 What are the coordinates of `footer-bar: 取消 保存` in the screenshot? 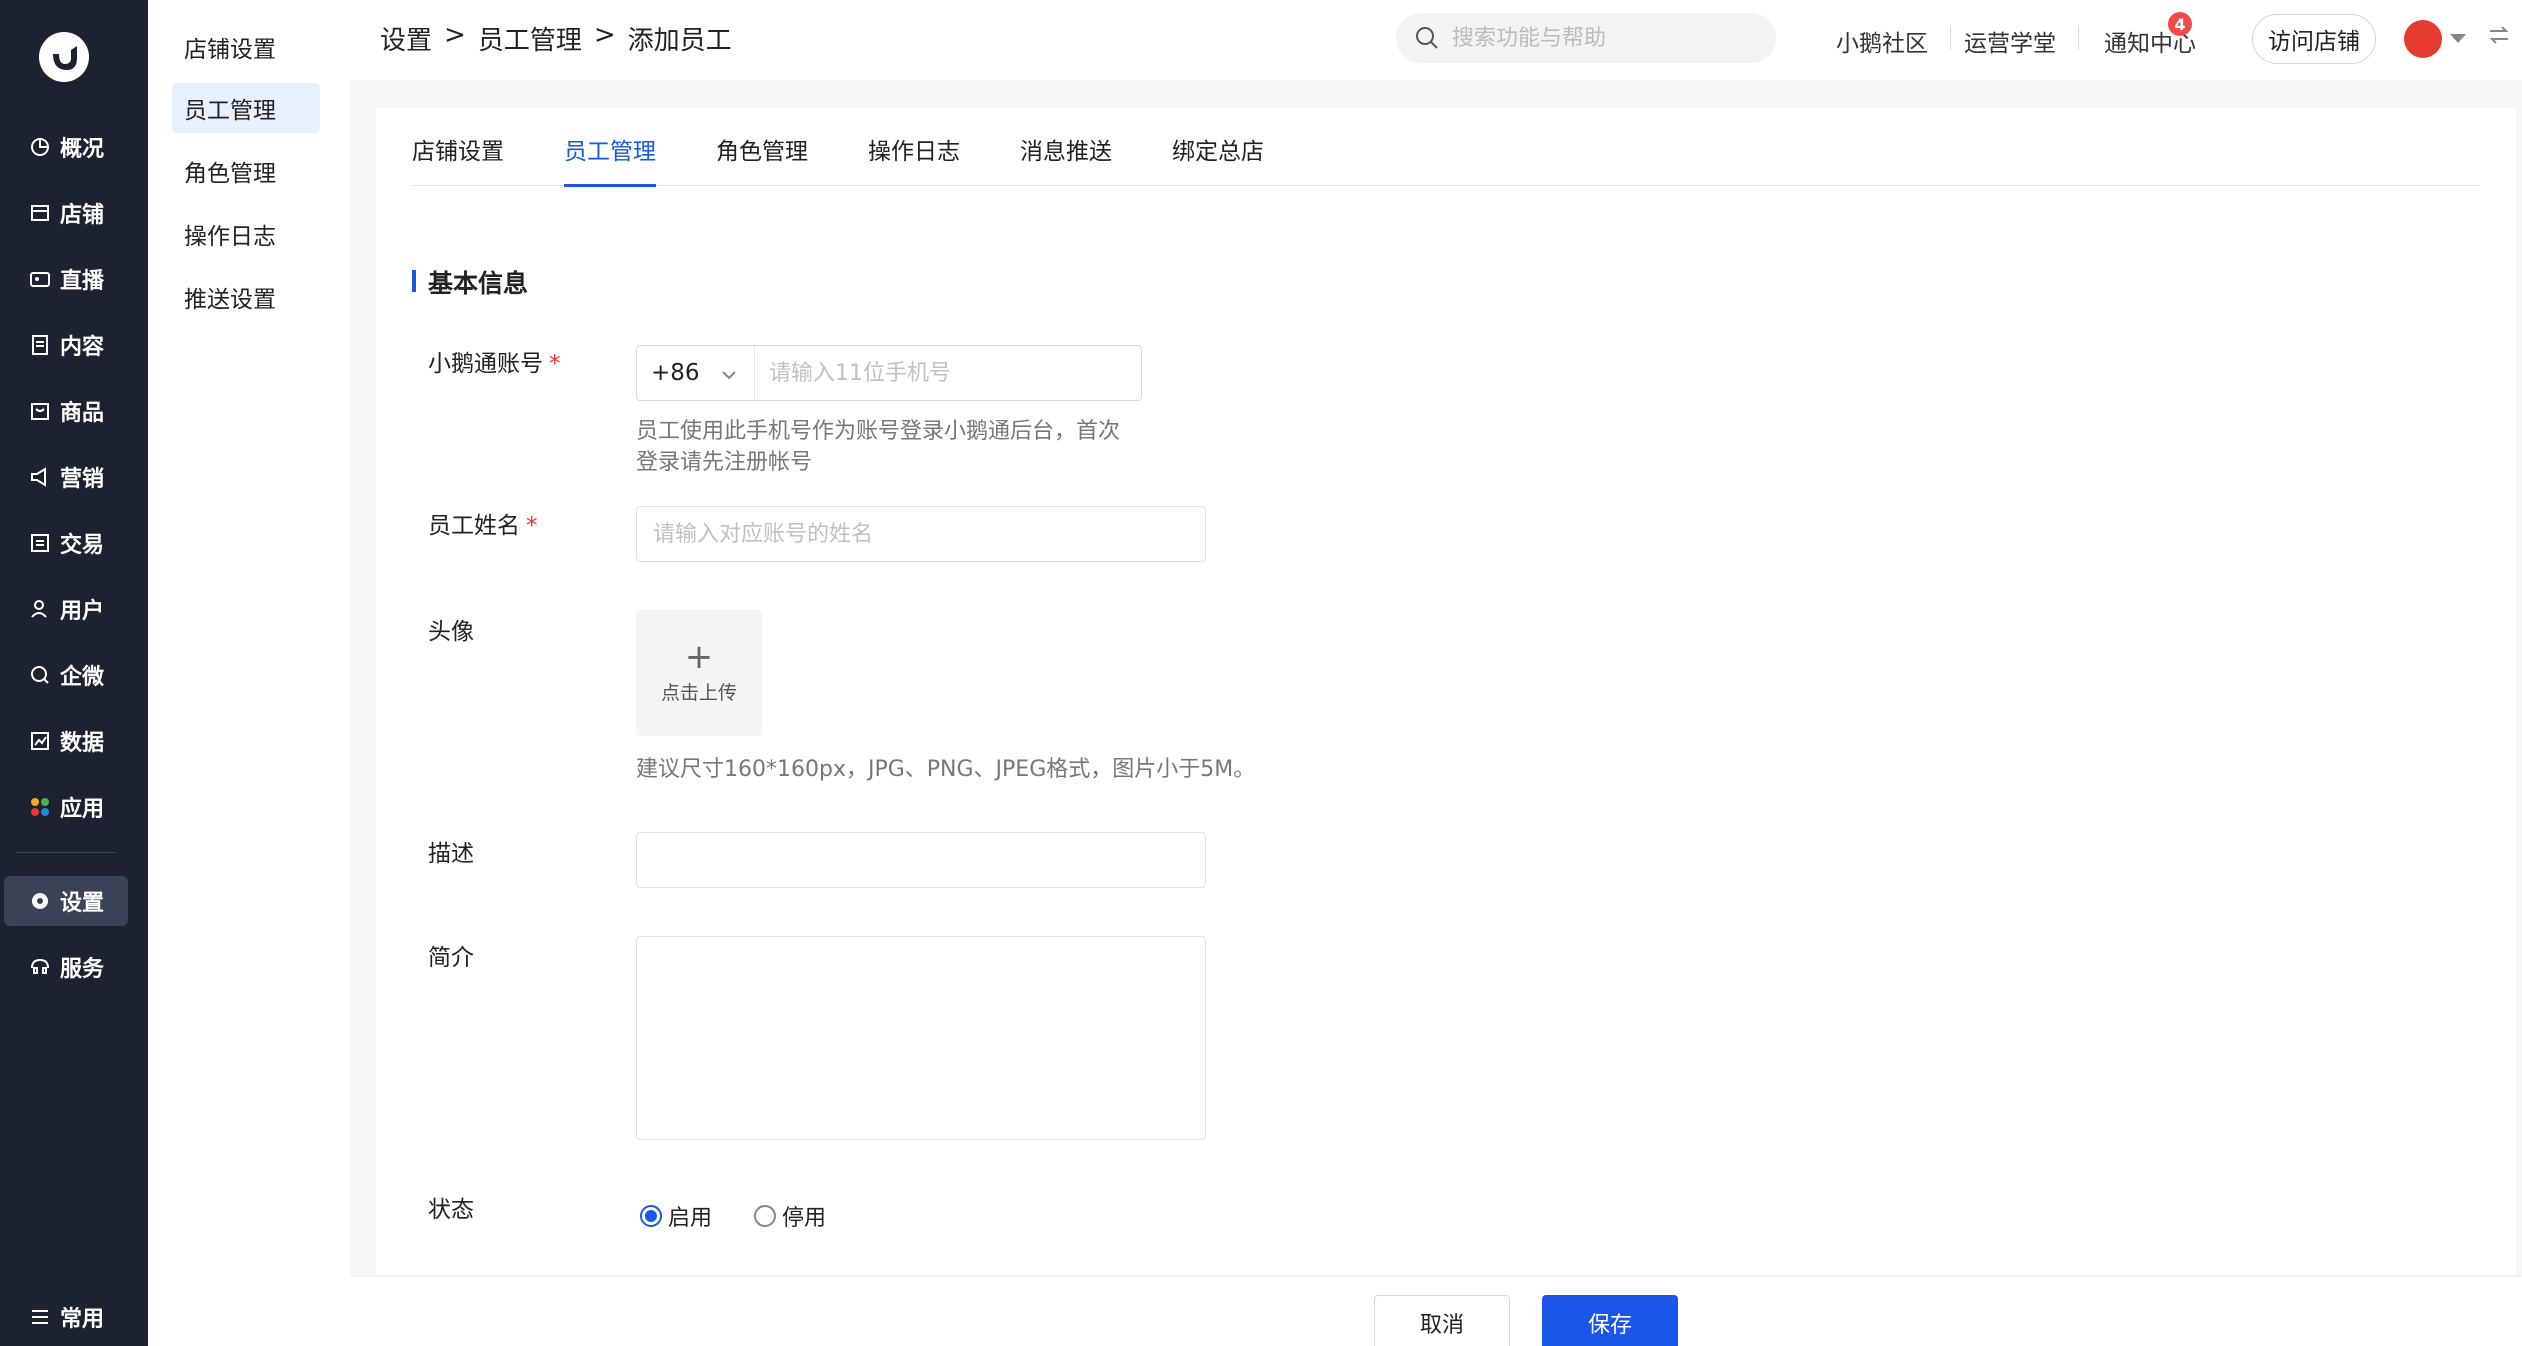 It's located at (1436, 1311).